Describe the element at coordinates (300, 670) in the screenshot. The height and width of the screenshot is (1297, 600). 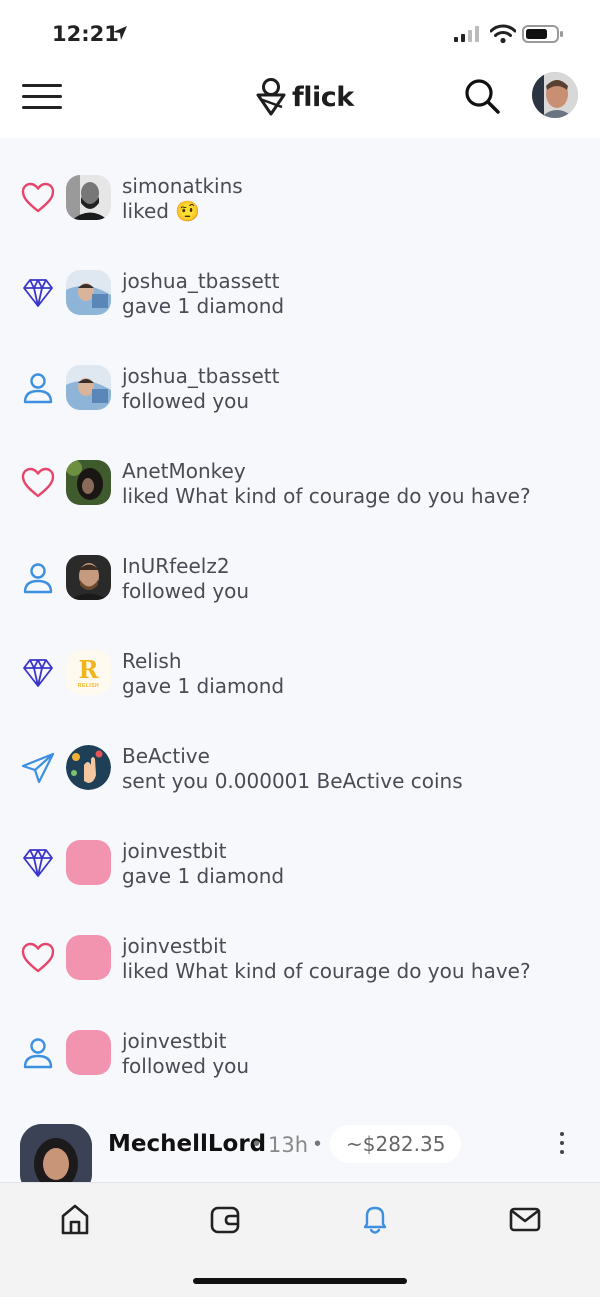
I see `list-item: R RELISH Relish gave 1 diamond` at that location.